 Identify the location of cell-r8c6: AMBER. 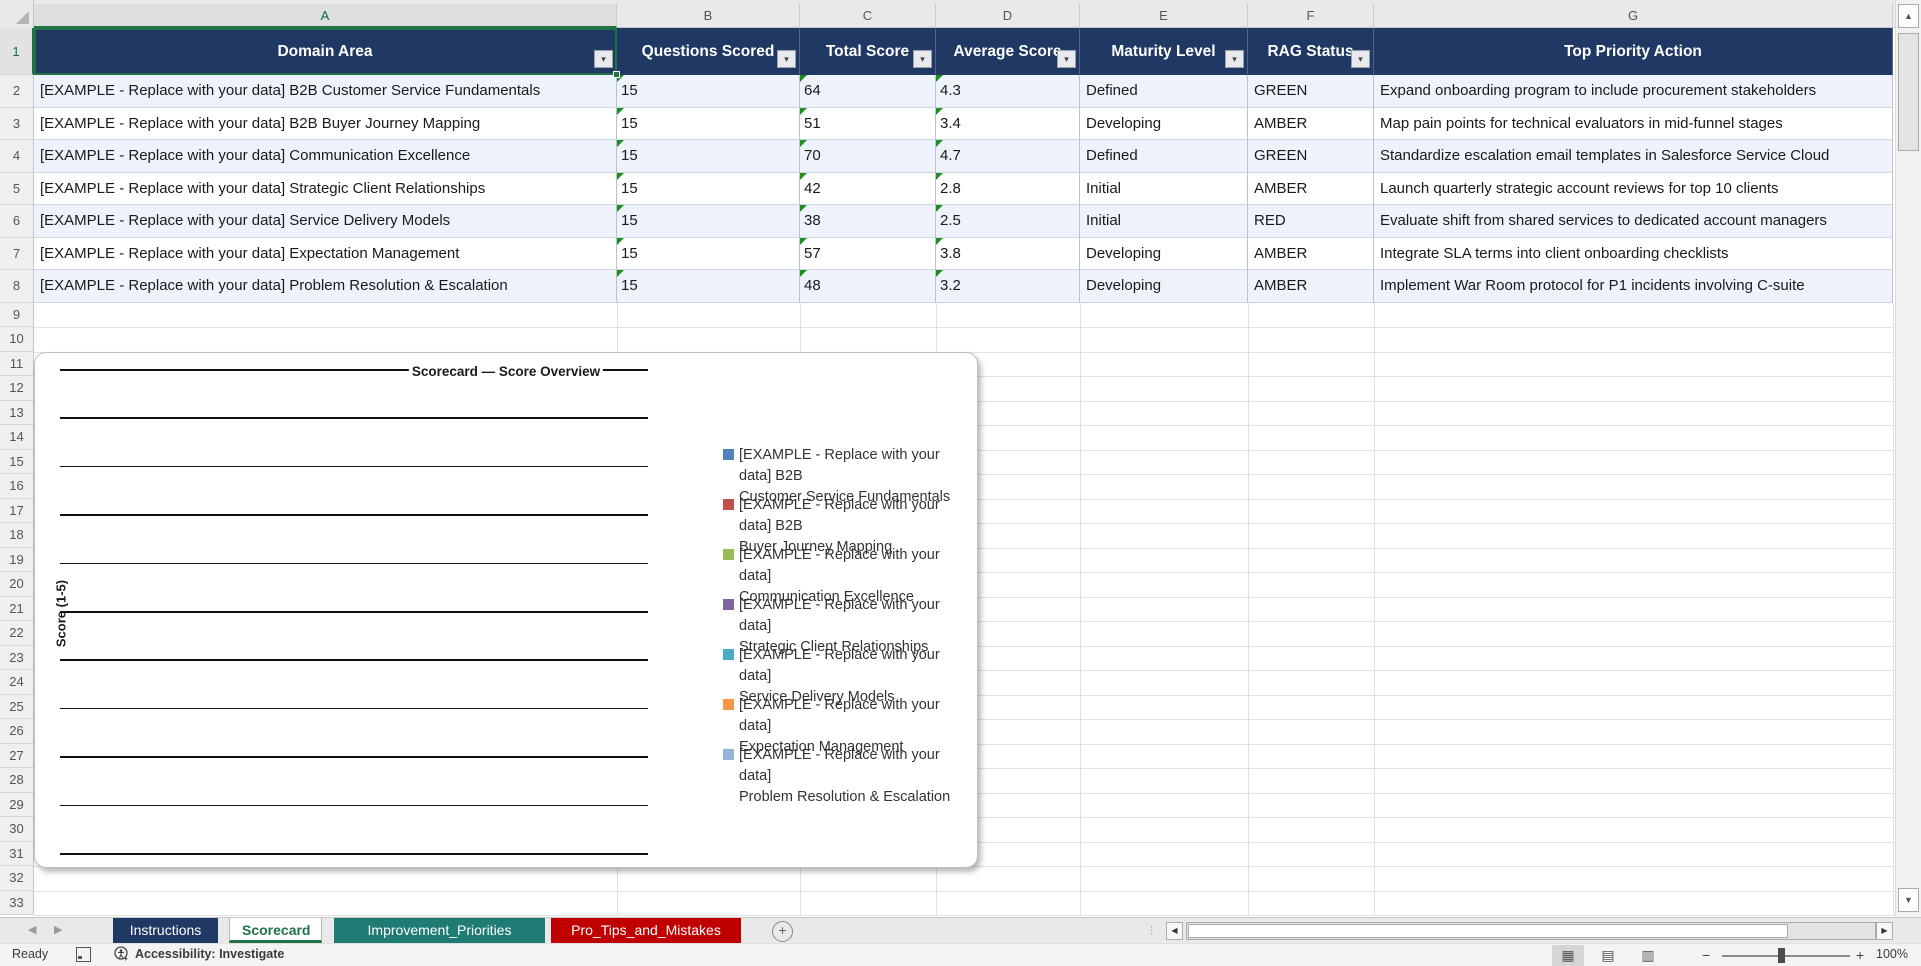
(1311, 286).